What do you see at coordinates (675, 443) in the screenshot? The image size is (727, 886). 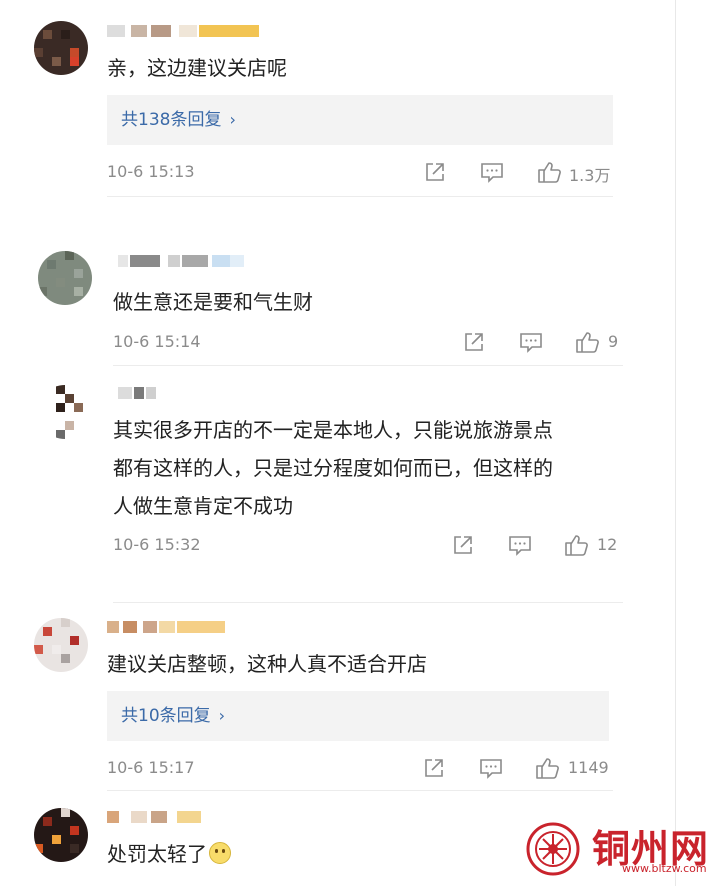 I see `right-divider` at bounding box center [675, 443].